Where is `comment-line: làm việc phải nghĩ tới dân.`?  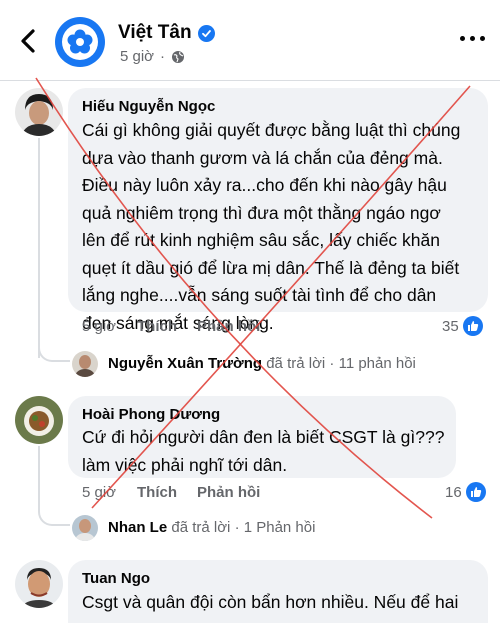 comment-line: làm việc phải nghĩ tới dân. is located at coordinates (185, 464).